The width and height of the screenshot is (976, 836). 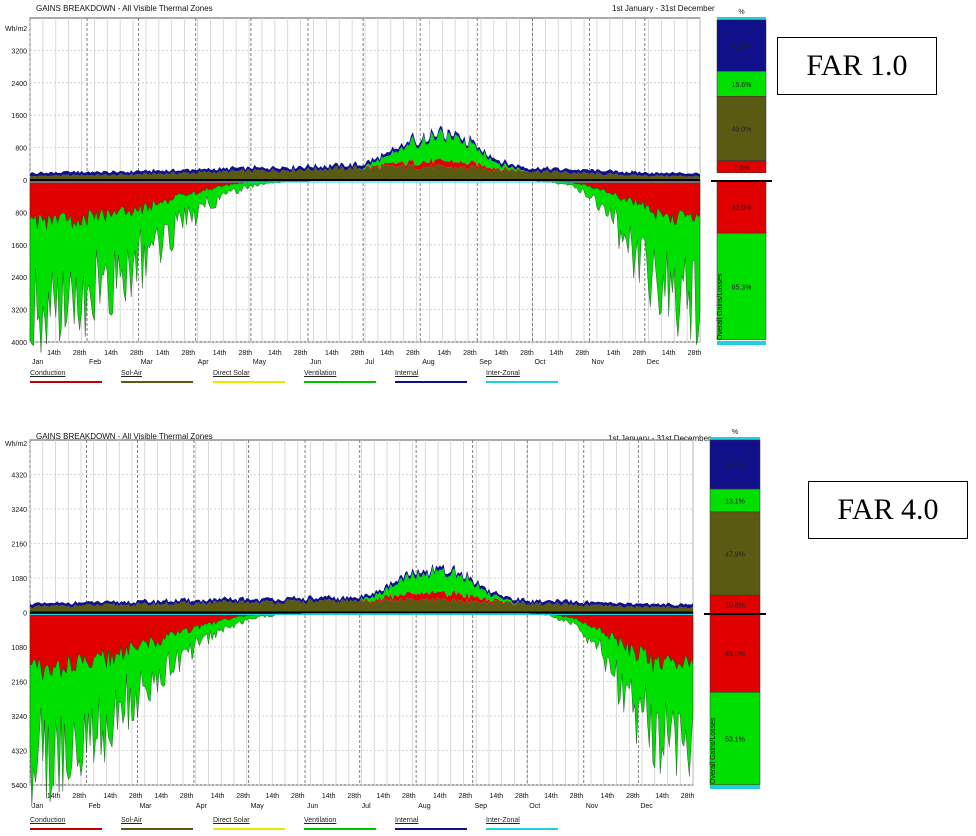 What do you see at coordinates (503, 373) in the screenshot?
I see `legend-label: Inter-Zonal` at bounding box center [503, 373].